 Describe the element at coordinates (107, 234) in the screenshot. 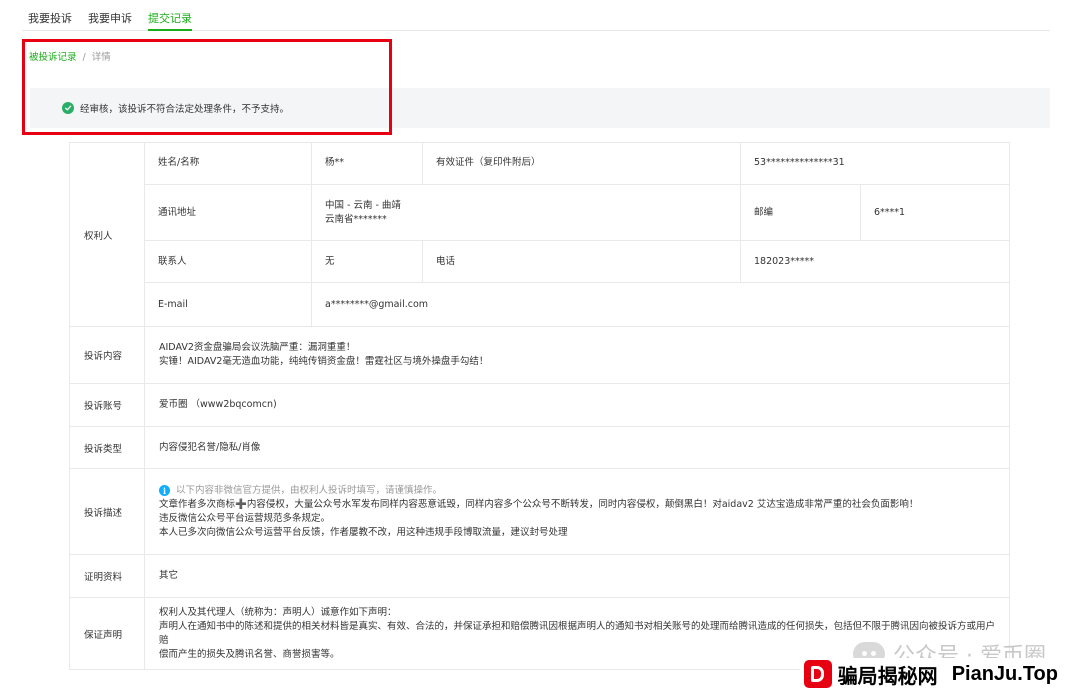

I see `rights-holder-label: 权利人` at that location.